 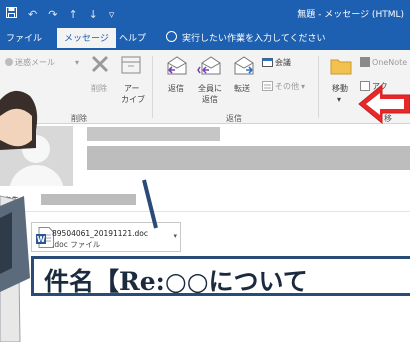 I want to click on ribbon-tabs: ファイル メッセージ ヘルプ 実行したい作業を入力してください, so click(x=205, y=39).